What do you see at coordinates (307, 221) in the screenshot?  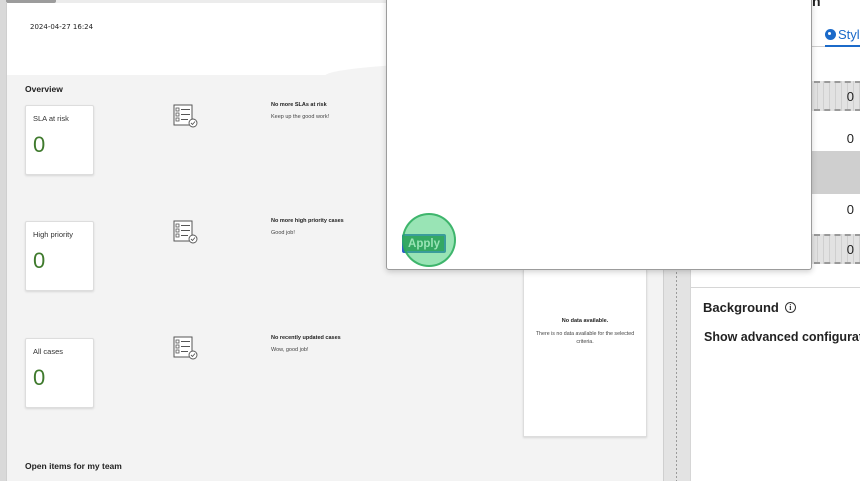 I see `empty-message-title: No more high priority cases` at bounding box center [307, 221].